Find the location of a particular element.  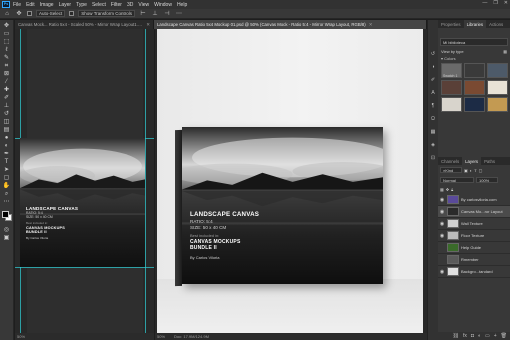

quick-mask-icon: ◎ is located at coordinates (7, 229).